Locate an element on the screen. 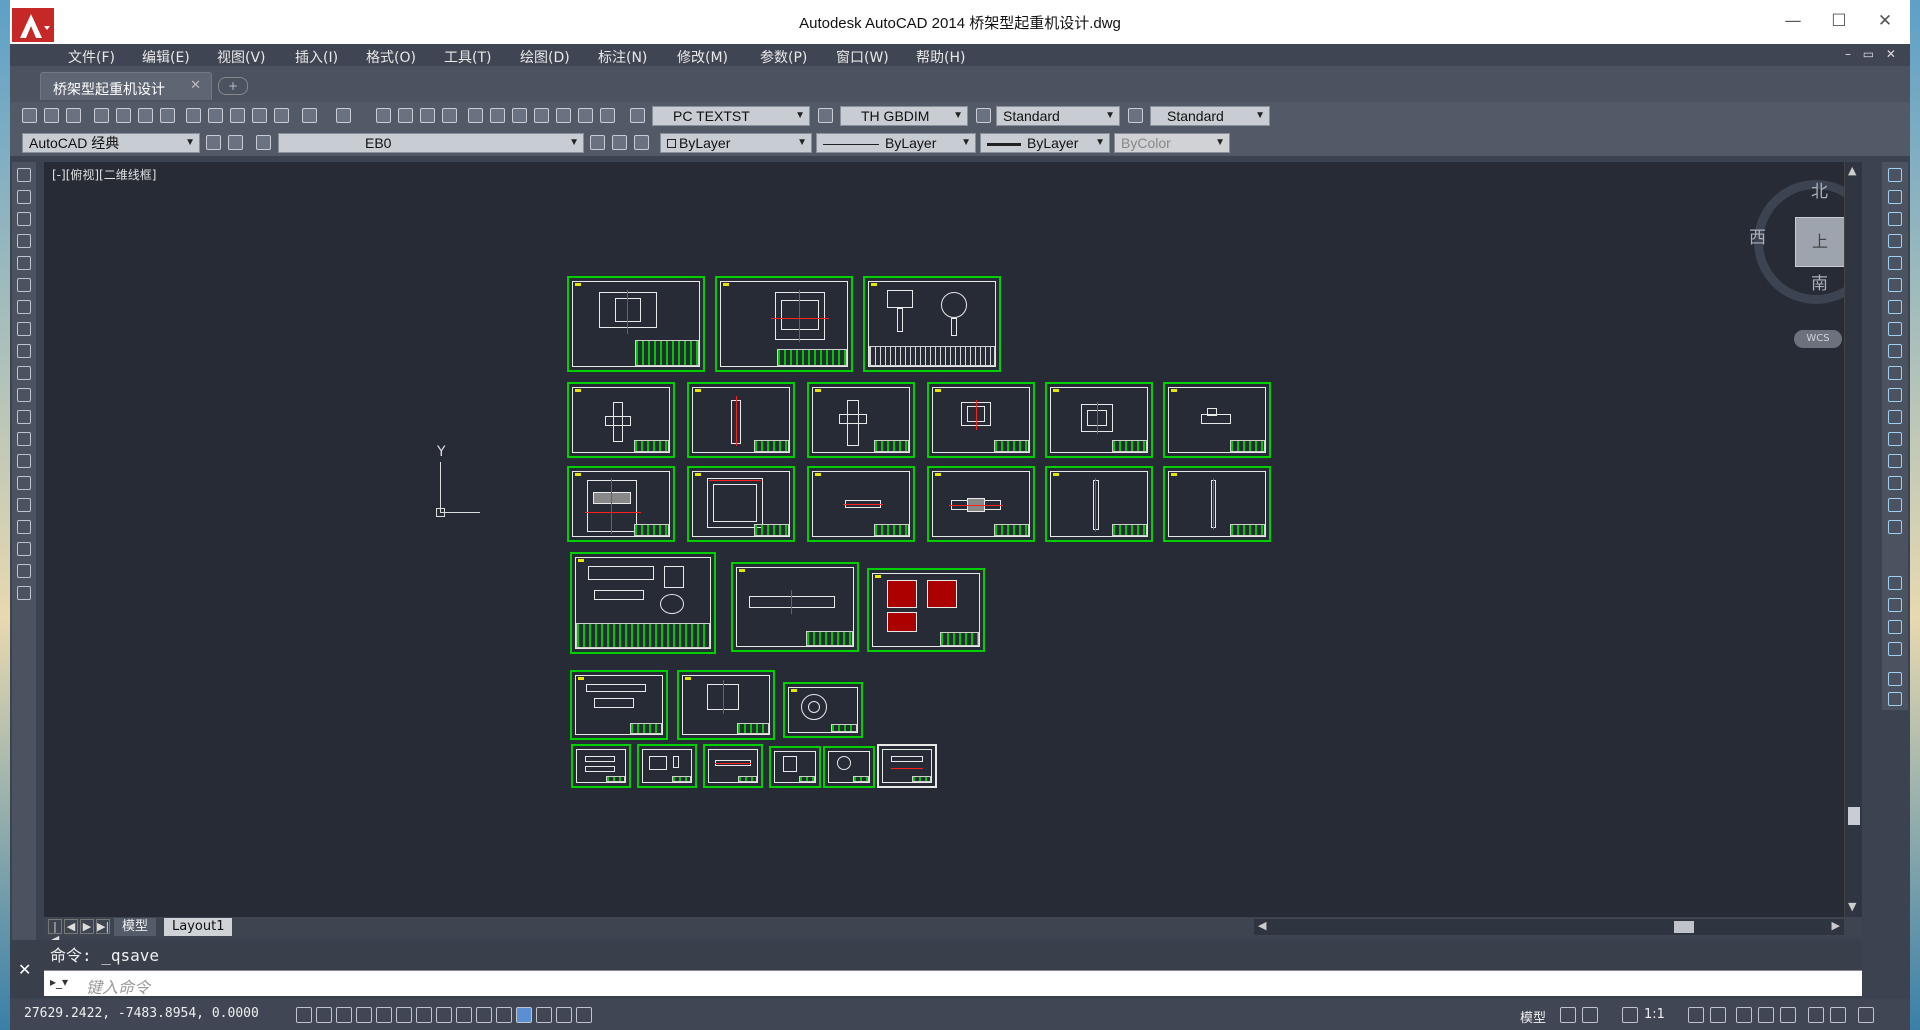  menu-view: 视图(V) is located at coordinates (241, 57).